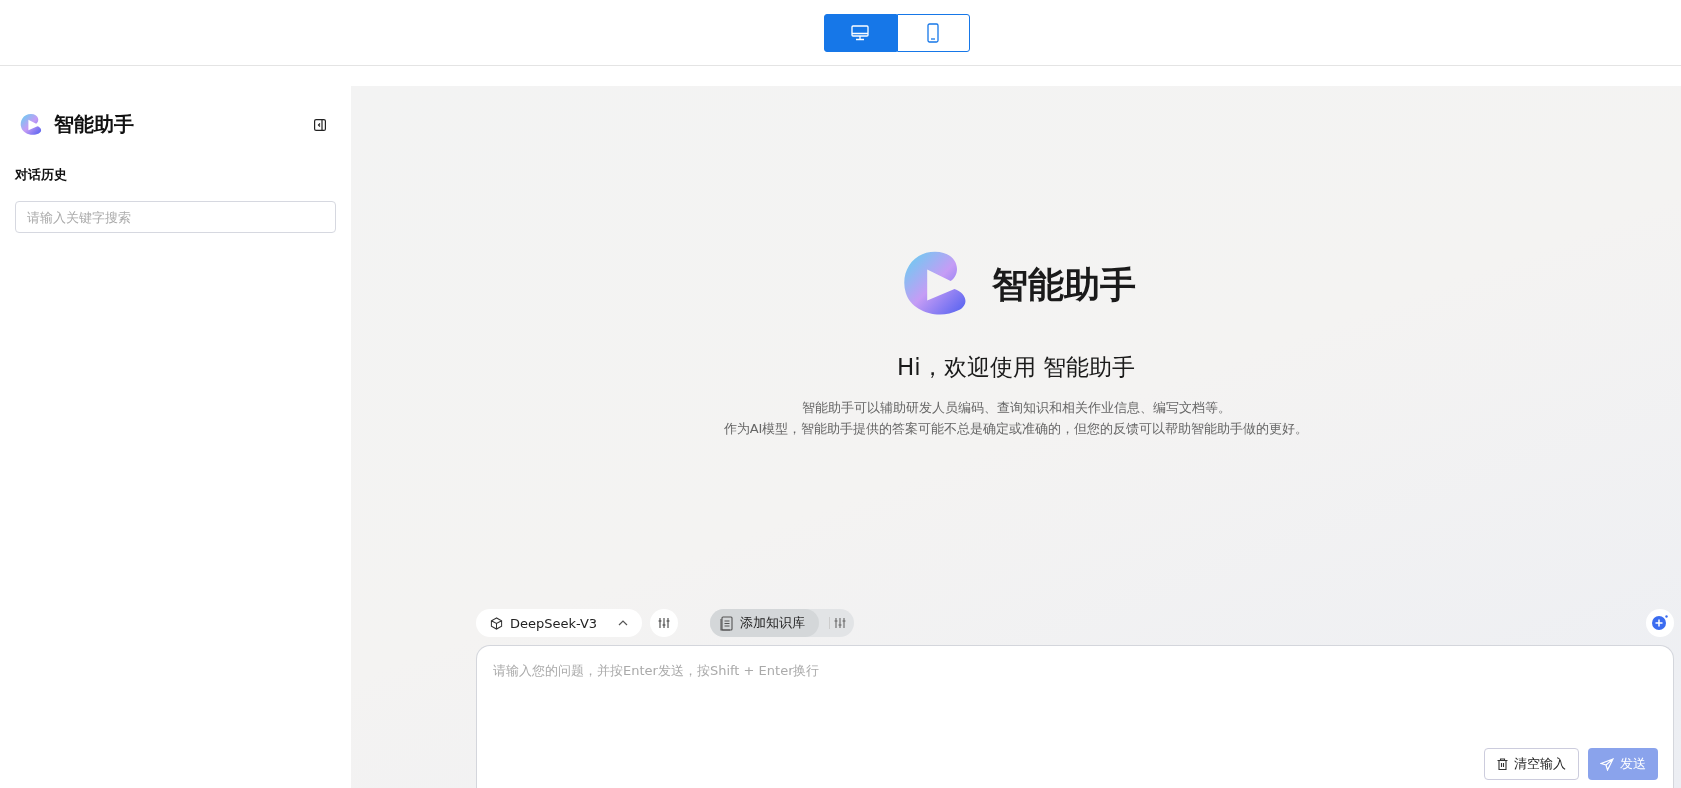  Describe the element at coordinates (726, 623) in the screenshot. I see `document-icon` at that location.